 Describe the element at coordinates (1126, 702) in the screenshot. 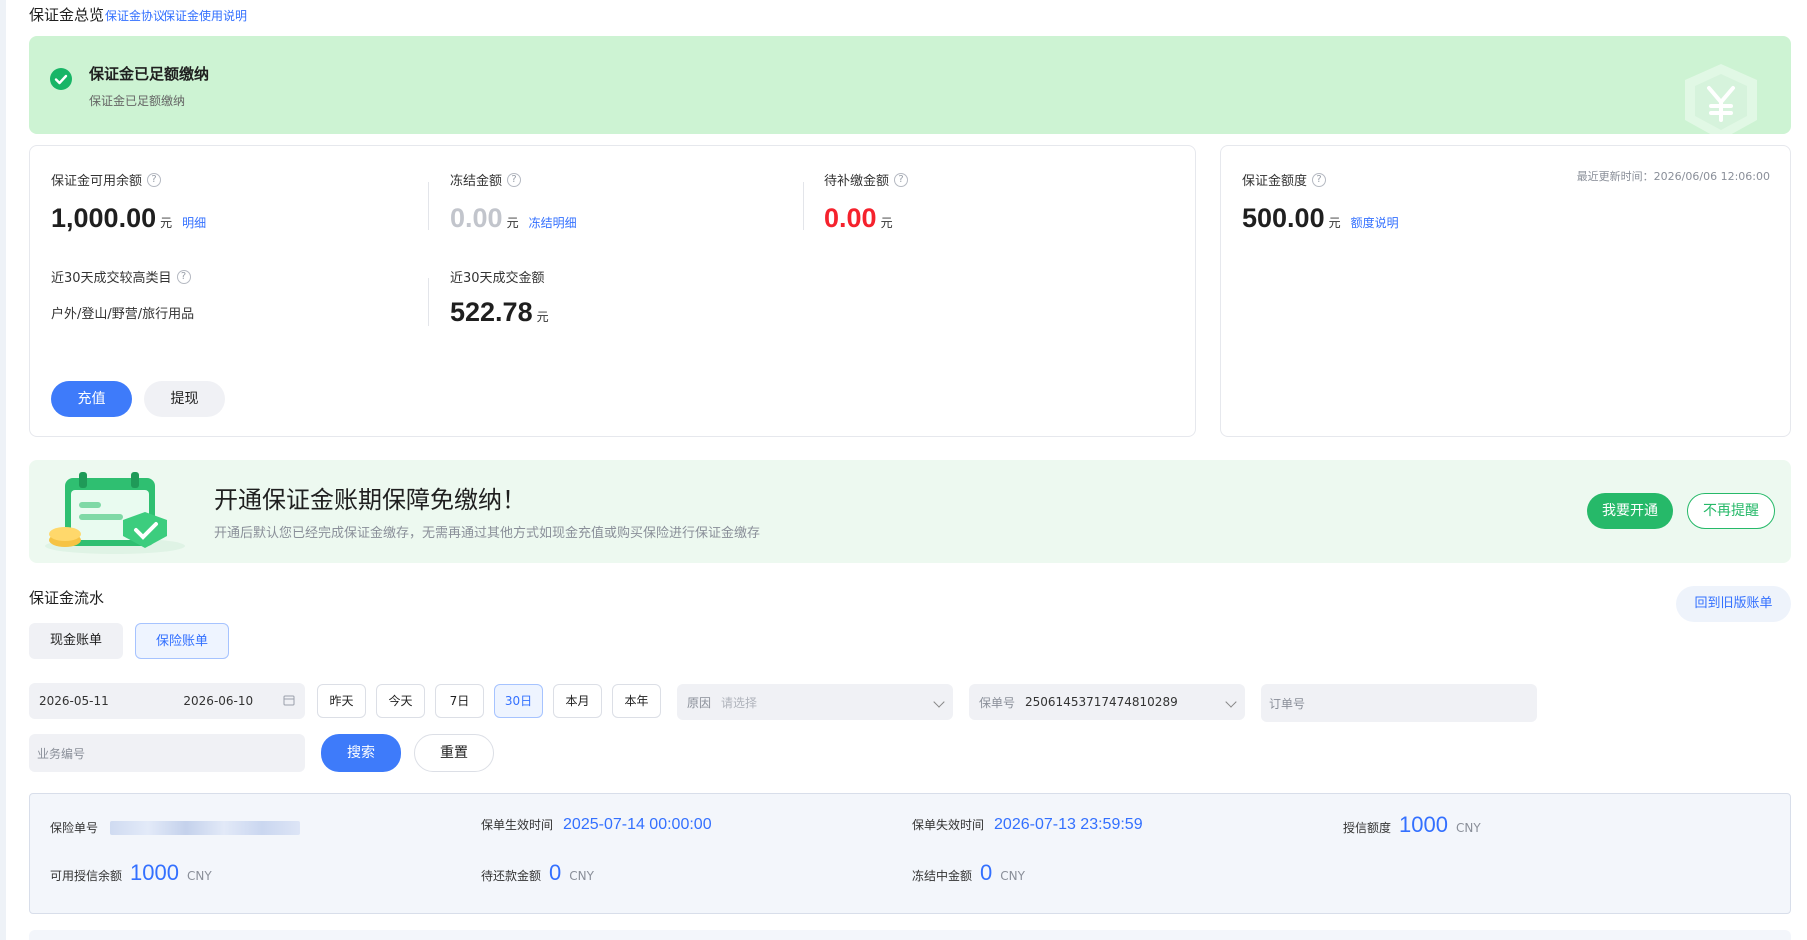

I see `policy-value: 25061453717474810289` at that location.